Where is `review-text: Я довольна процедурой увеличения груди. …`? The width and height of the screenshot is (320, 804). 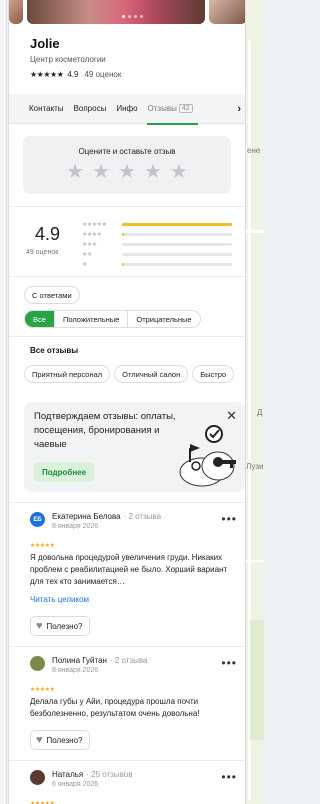
review-text: Я довольна процедурой увеличения груди. … is located at coordinates (129, 569).